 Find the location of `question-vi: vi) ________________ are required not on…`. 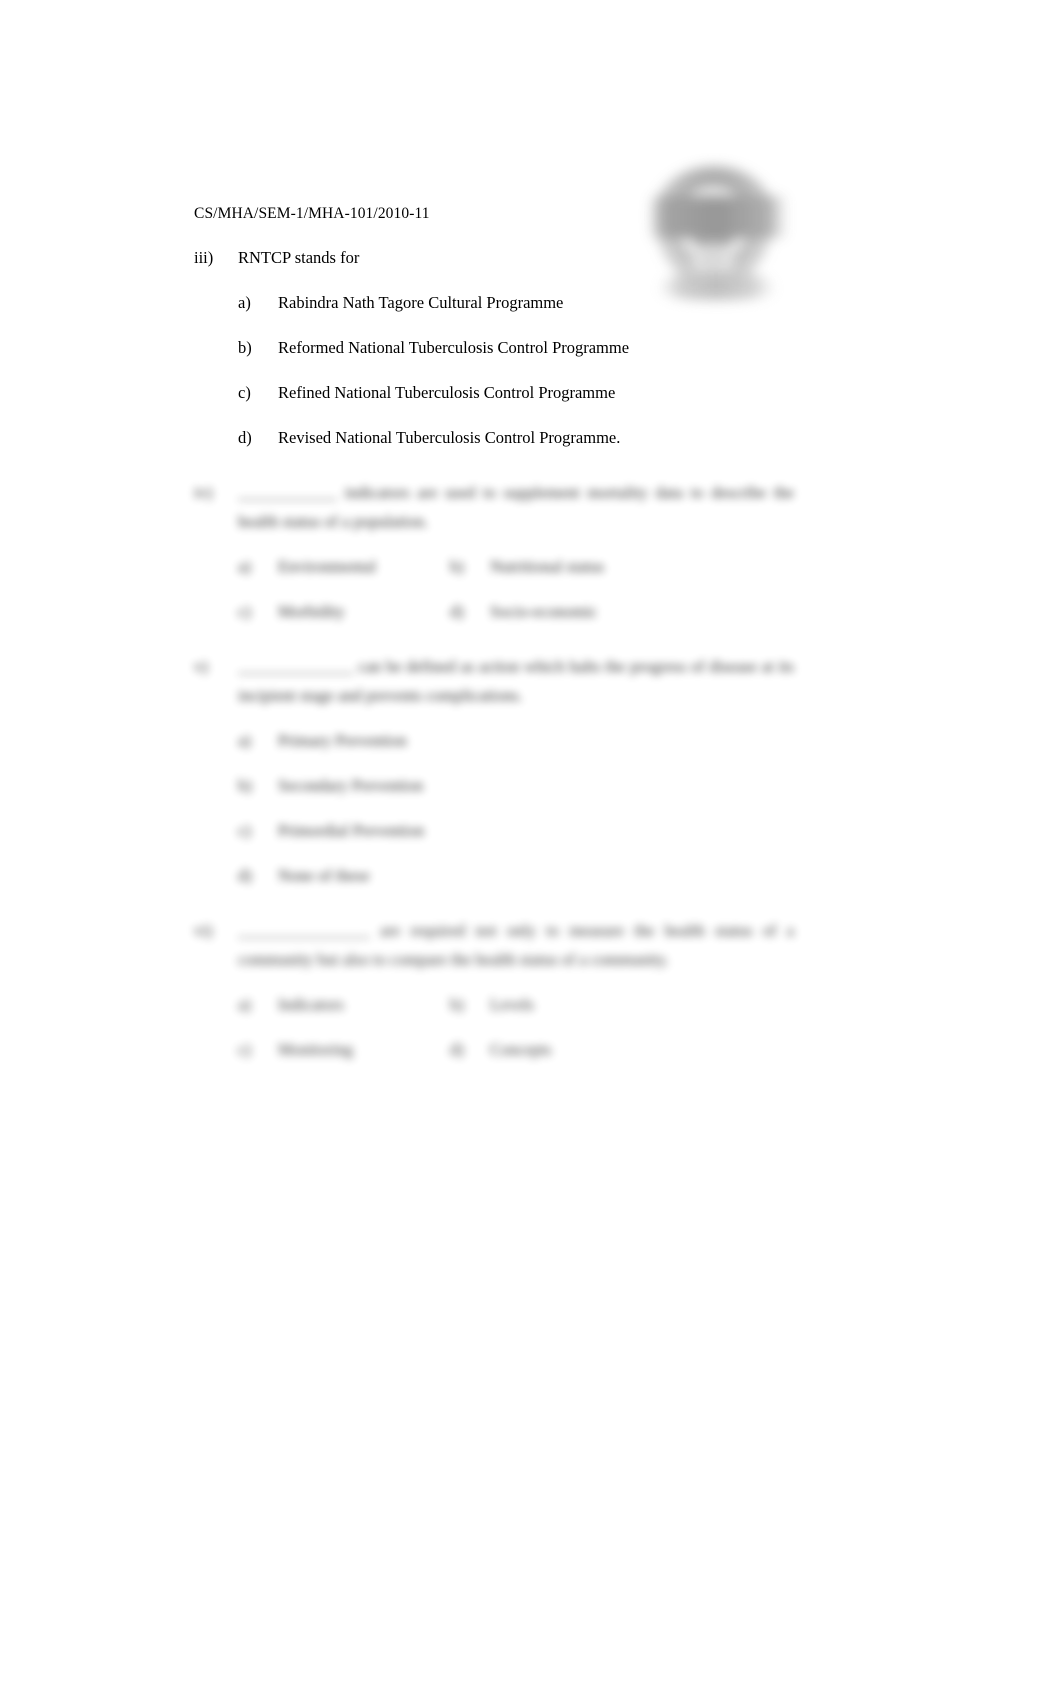

question-vi: vi) ________________ are required not on… is located at coordinates (494, 990).